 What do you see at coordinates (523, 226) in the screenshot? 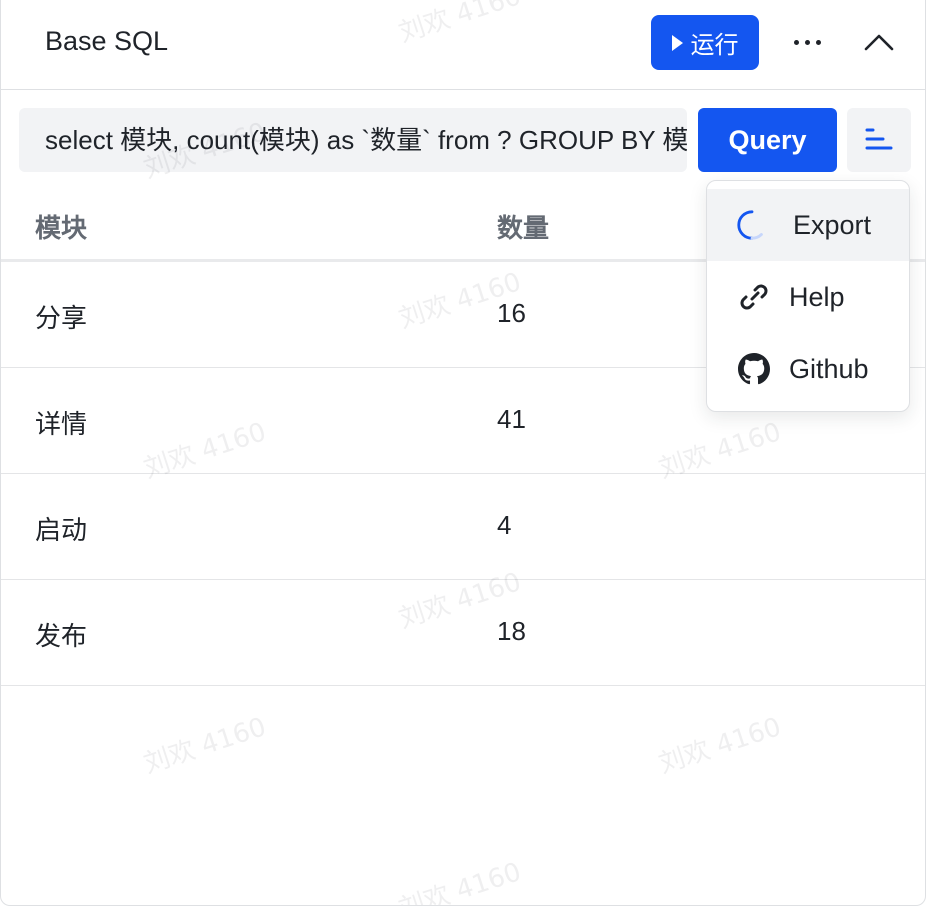
I see `column-header-count: 数量` at bounding box center [523, 226].